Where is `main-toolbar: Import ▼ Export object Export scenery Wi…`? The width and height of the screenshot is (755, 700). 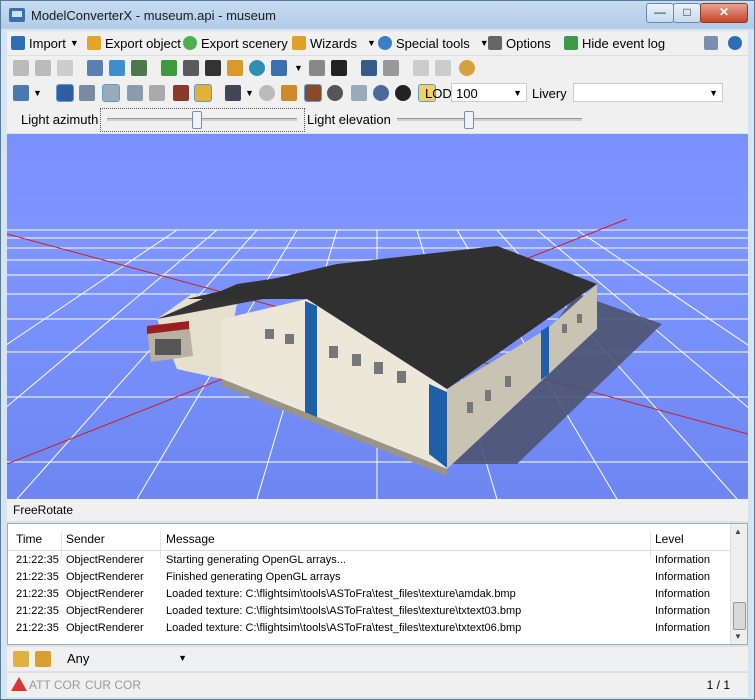
main-toolbar: Import ▼ Export object Export scenery Wi… is located at coordinates (377, 43).